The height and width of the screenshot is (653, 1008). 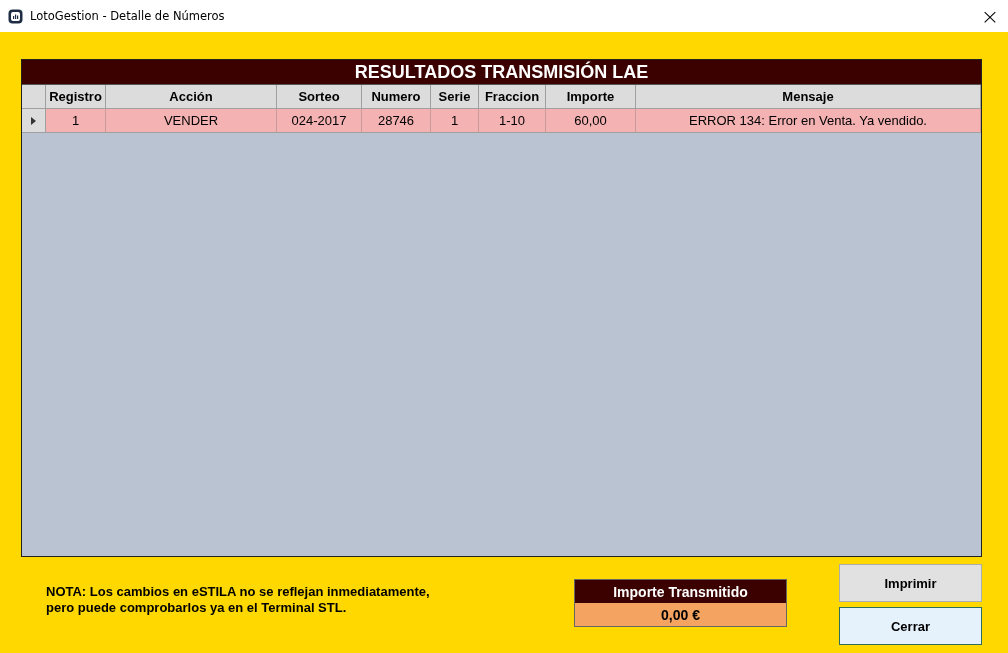 I want to click on total-value: 0,00 €, so click(x=680, y=614).